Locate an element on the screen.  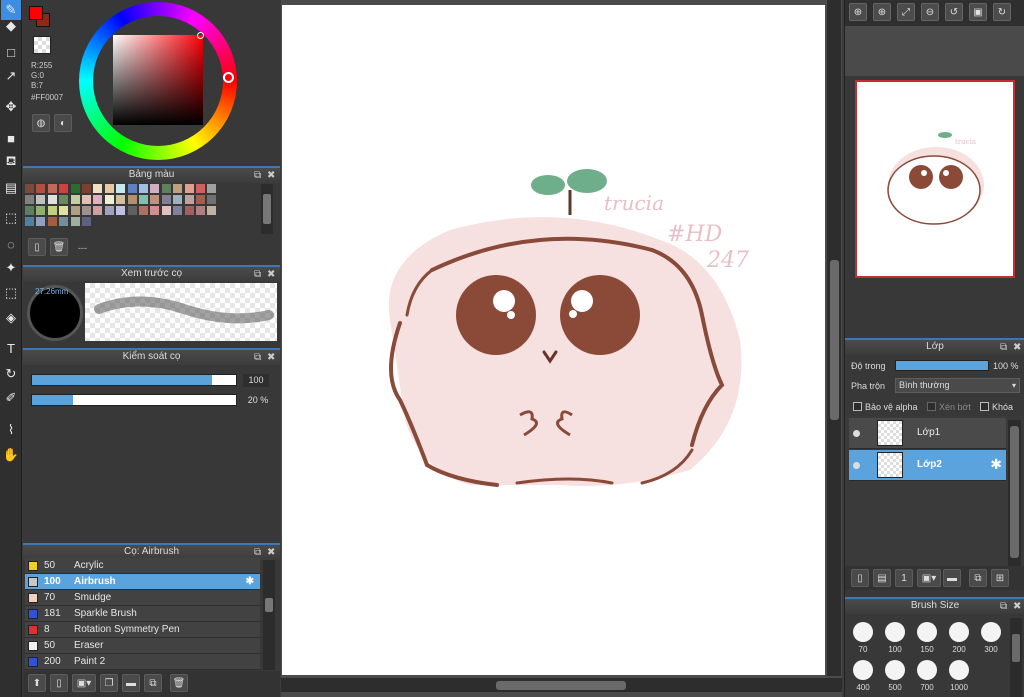
new-layer-8bit-icon: ▤ is located at coordinates (882, 578).